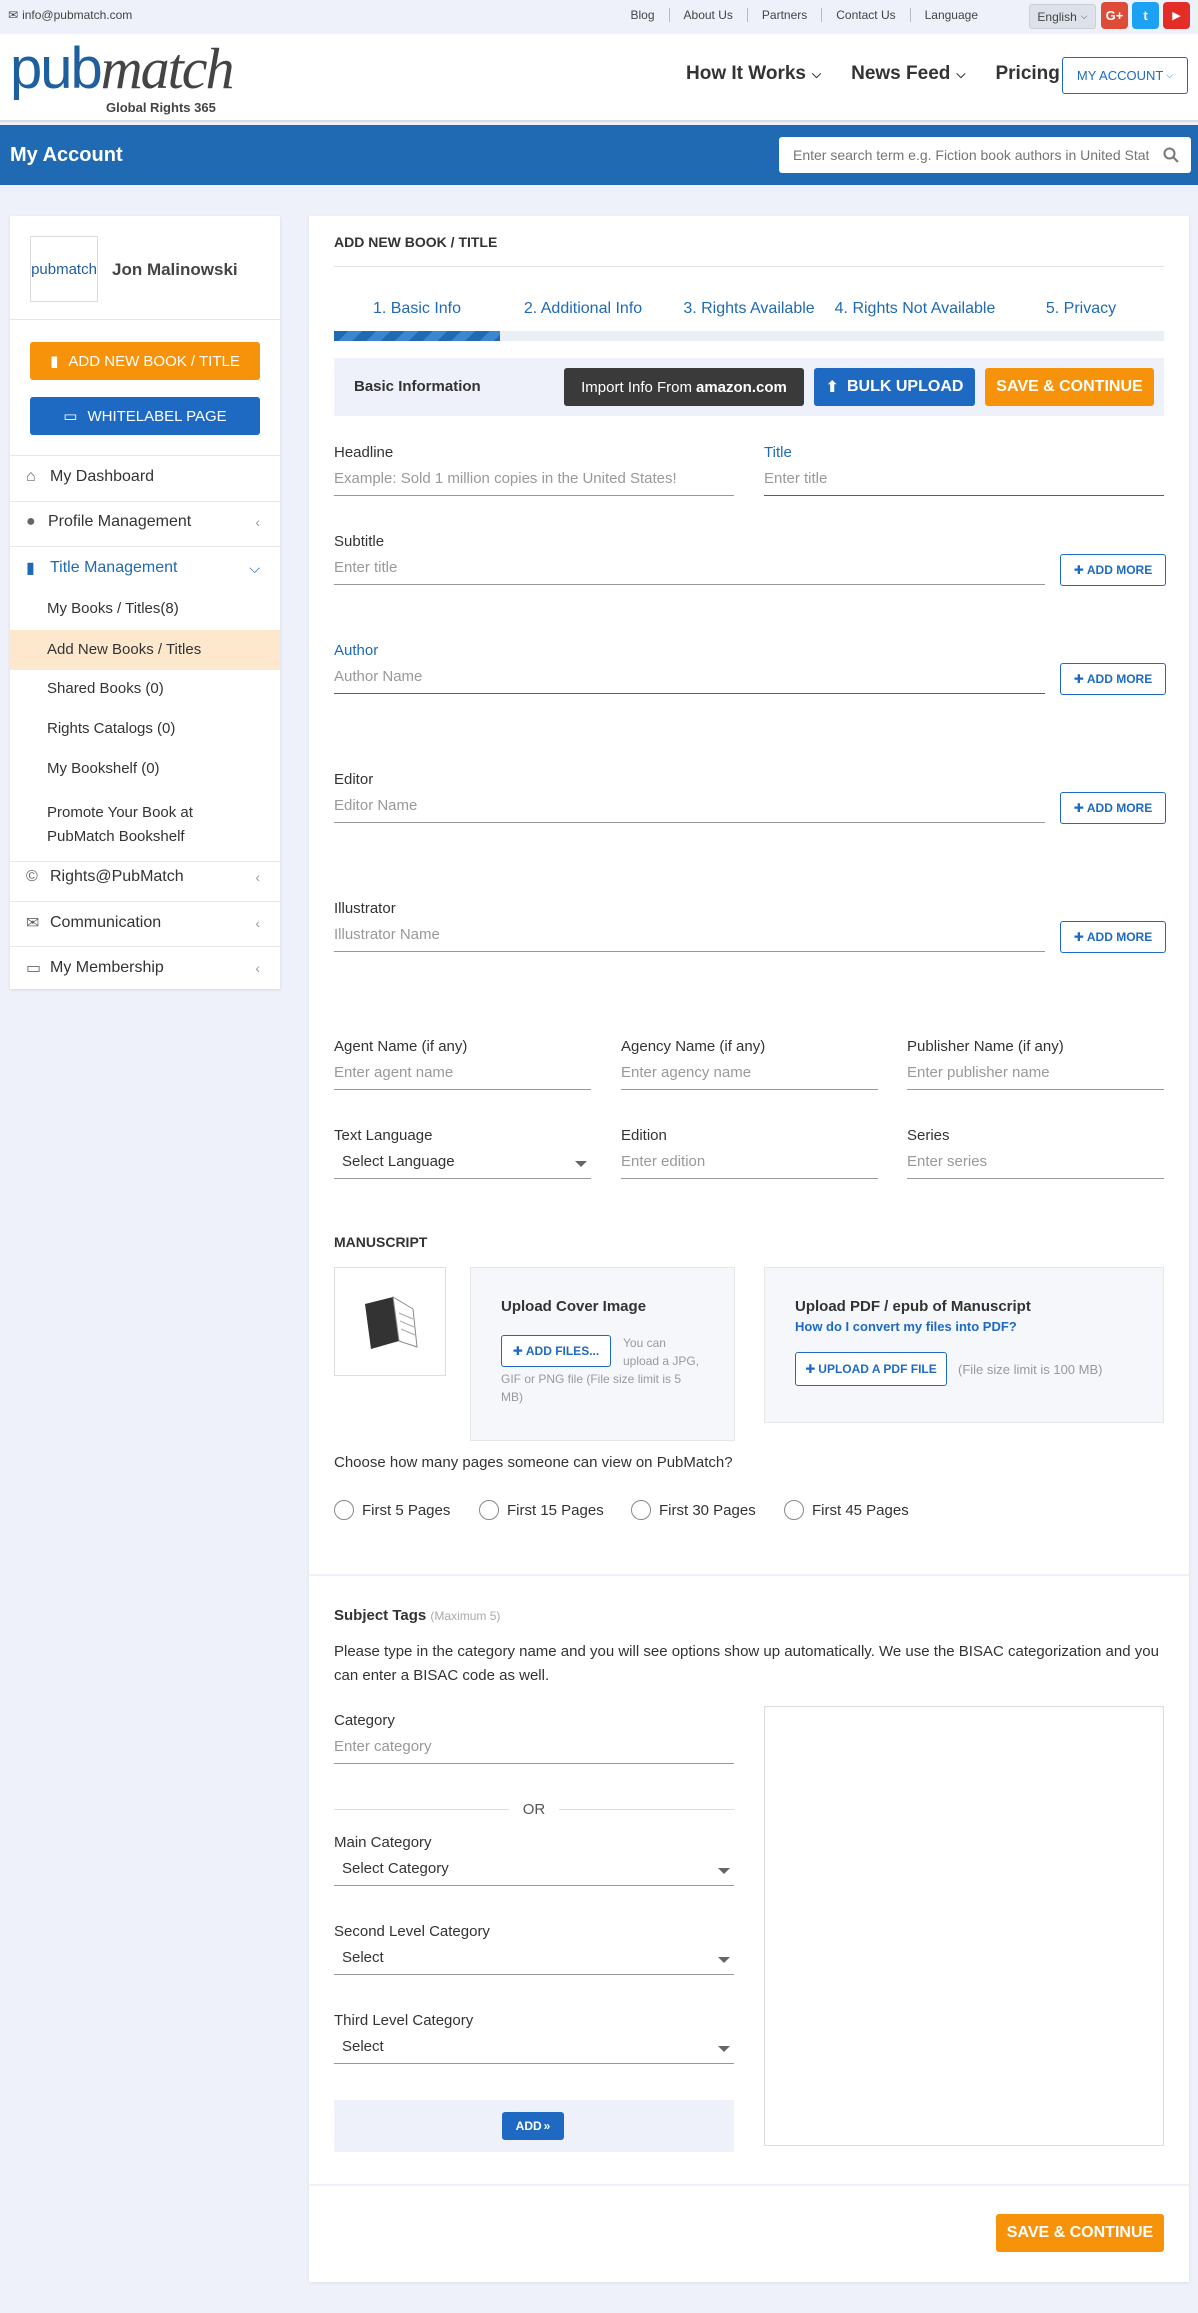  Describe the element at coordinates (392, 1510) in the screenshot. I see `radio-first-5: First 5 Pages` at that location.